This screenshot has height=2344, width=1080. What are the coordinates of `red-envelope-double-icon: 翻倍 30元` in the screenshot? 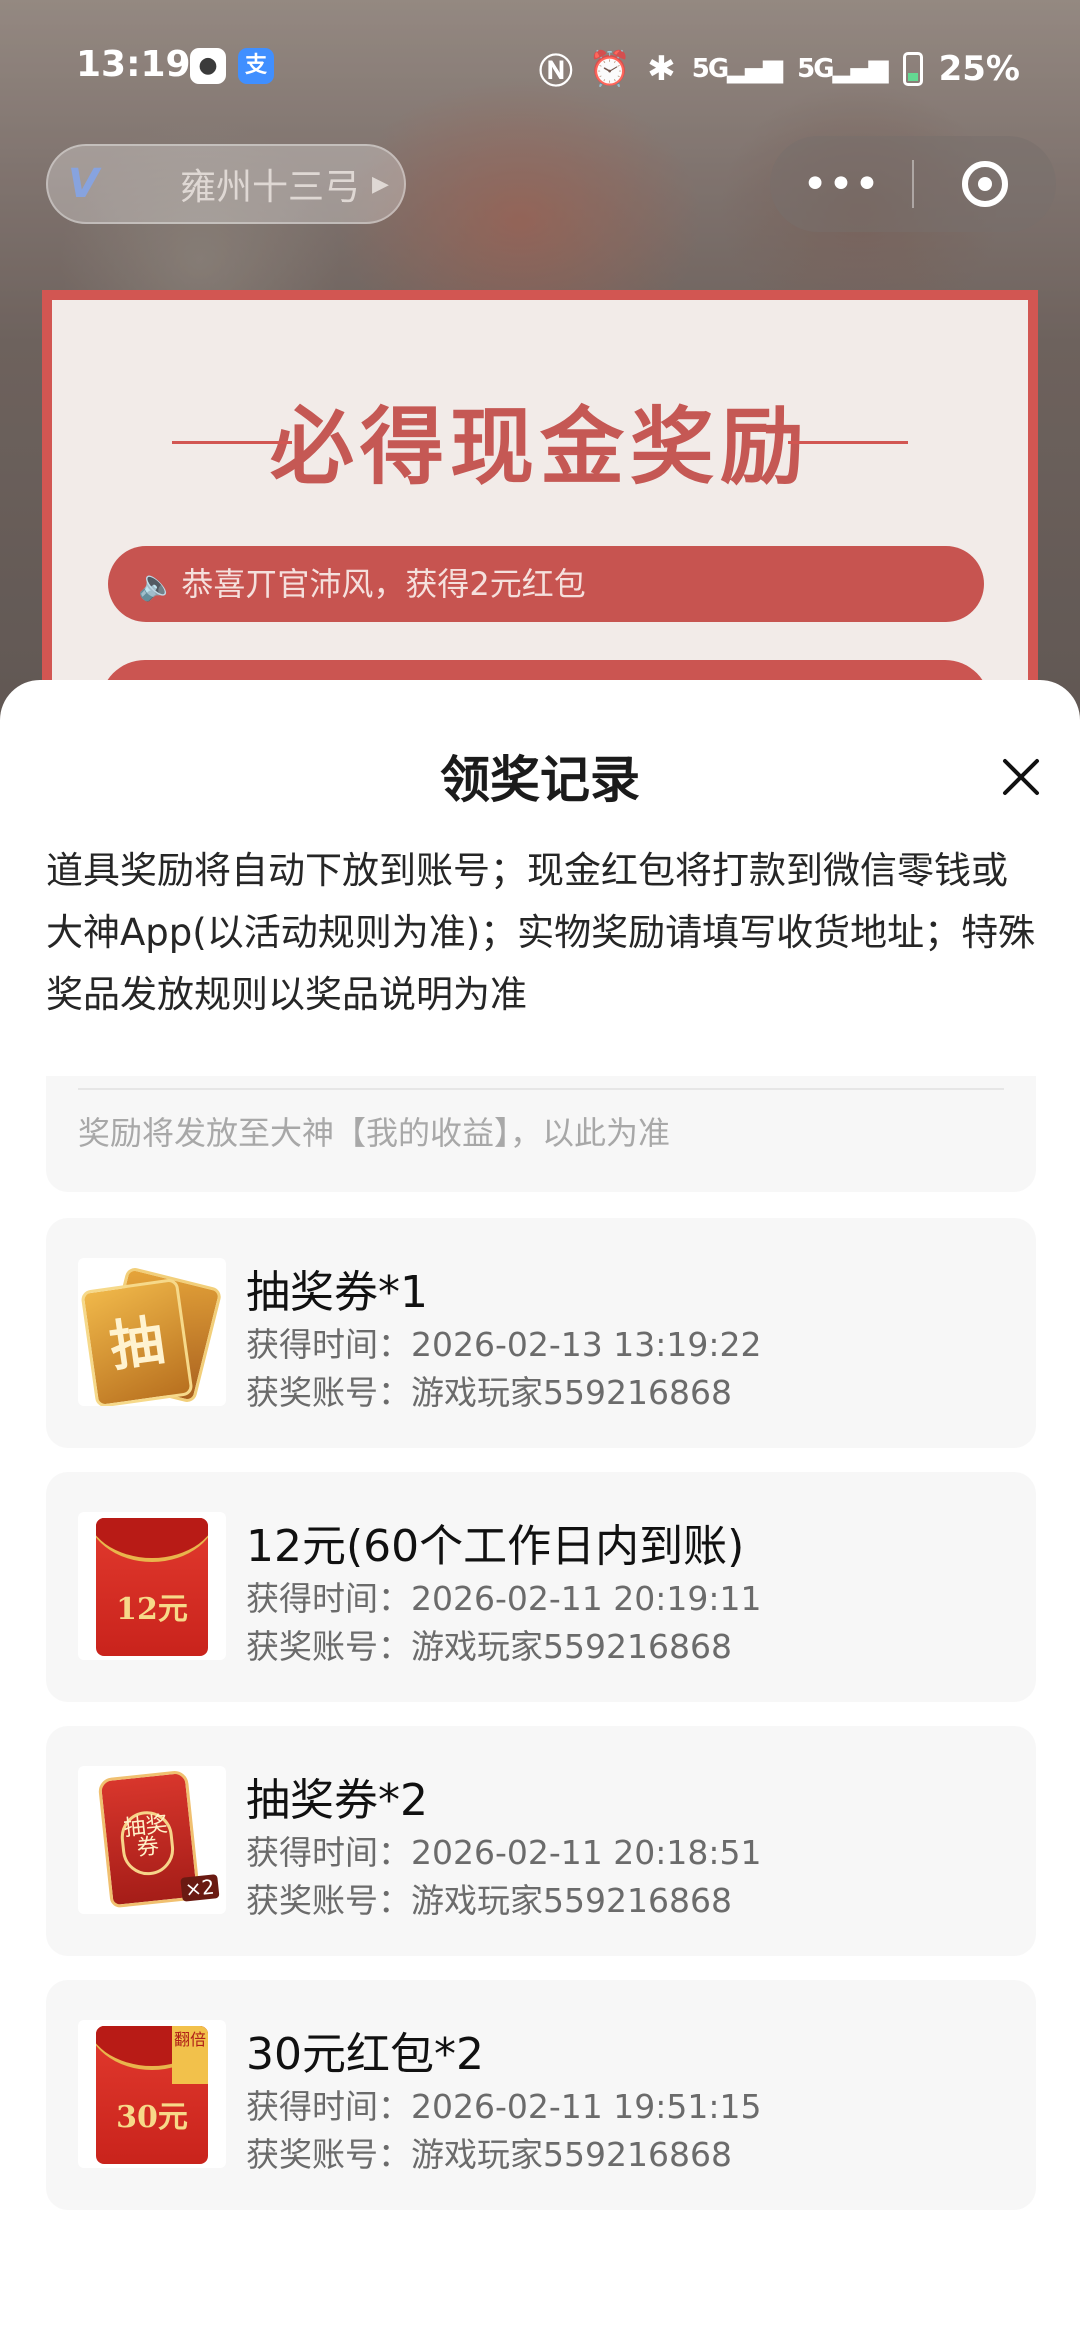 It's located at (152, 2095).